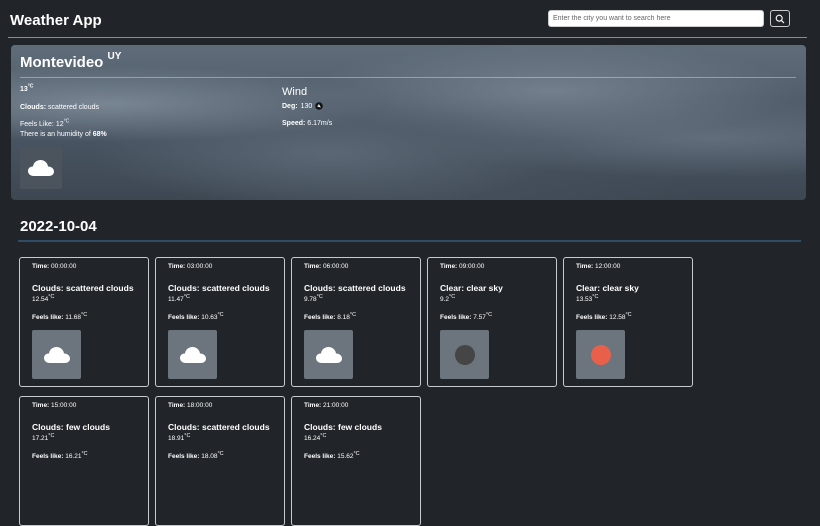 The height and width of the screenshot is (526, 820). Describe the element at coordinates (60, 455) in the screenshot. I see `forecast-feels-like: Feels like: 16.21°C` at that location.